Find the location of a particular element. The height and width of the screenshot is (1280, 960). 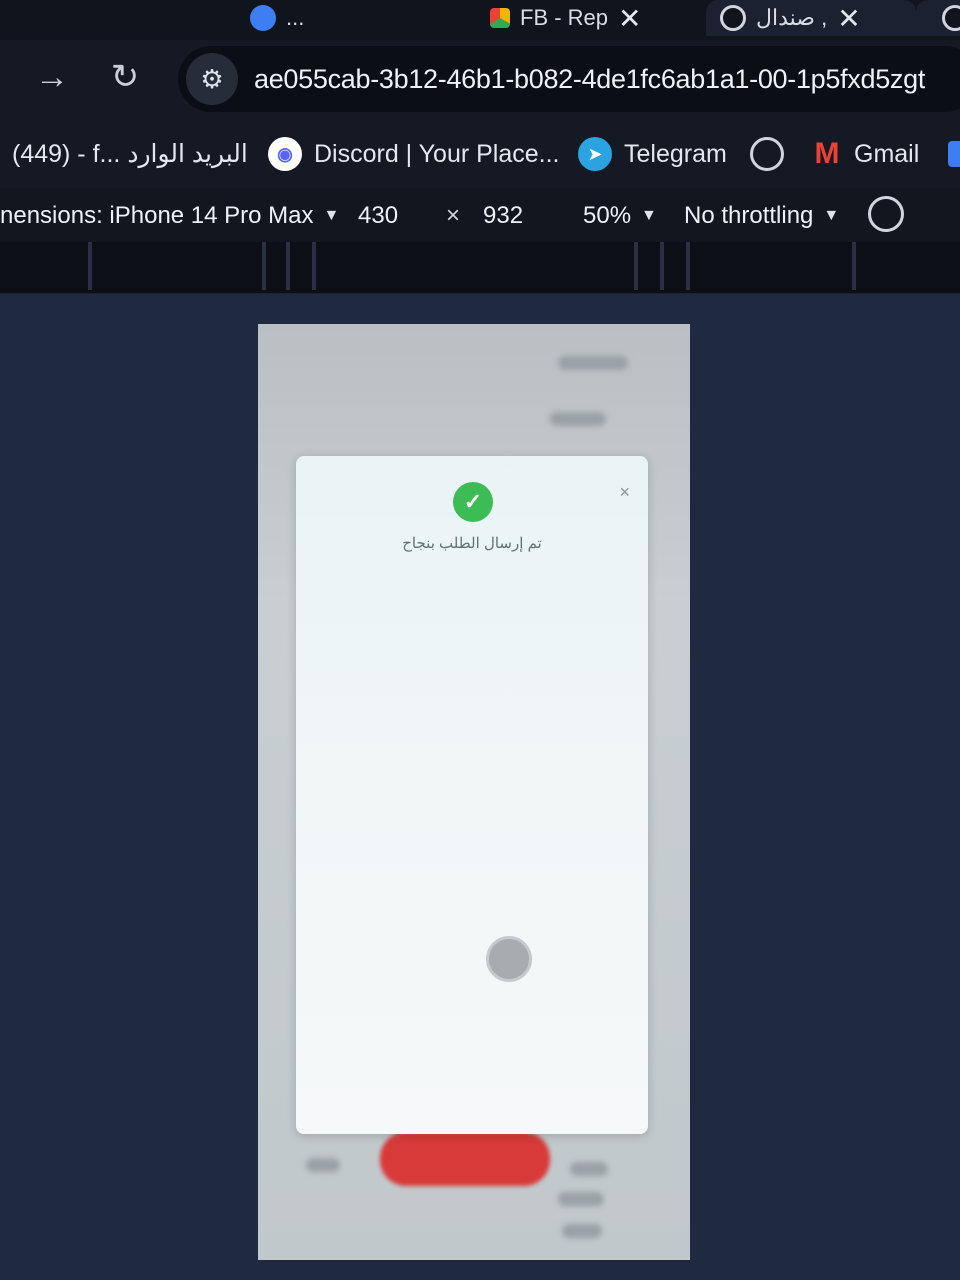

zoom-selector: 50% ▼ is located at coordinates (620, 216).